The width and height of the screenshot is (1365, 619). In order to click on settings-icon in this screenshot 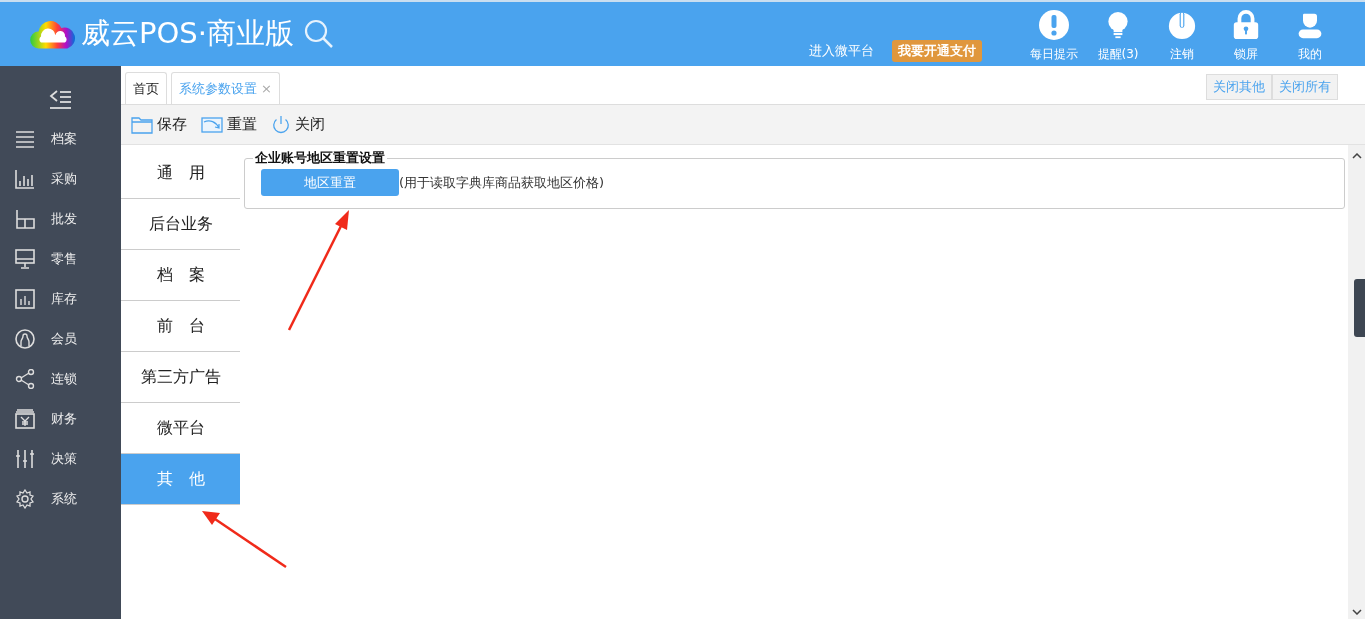, I will do `click(25, 499)`.